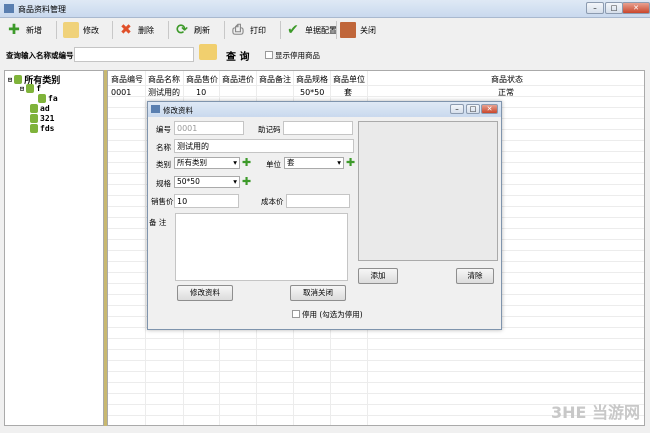 The image size is (650, 433). Describe the element at coordinates (348, 92) in the screenshot. I see `cell: 套` at that location.